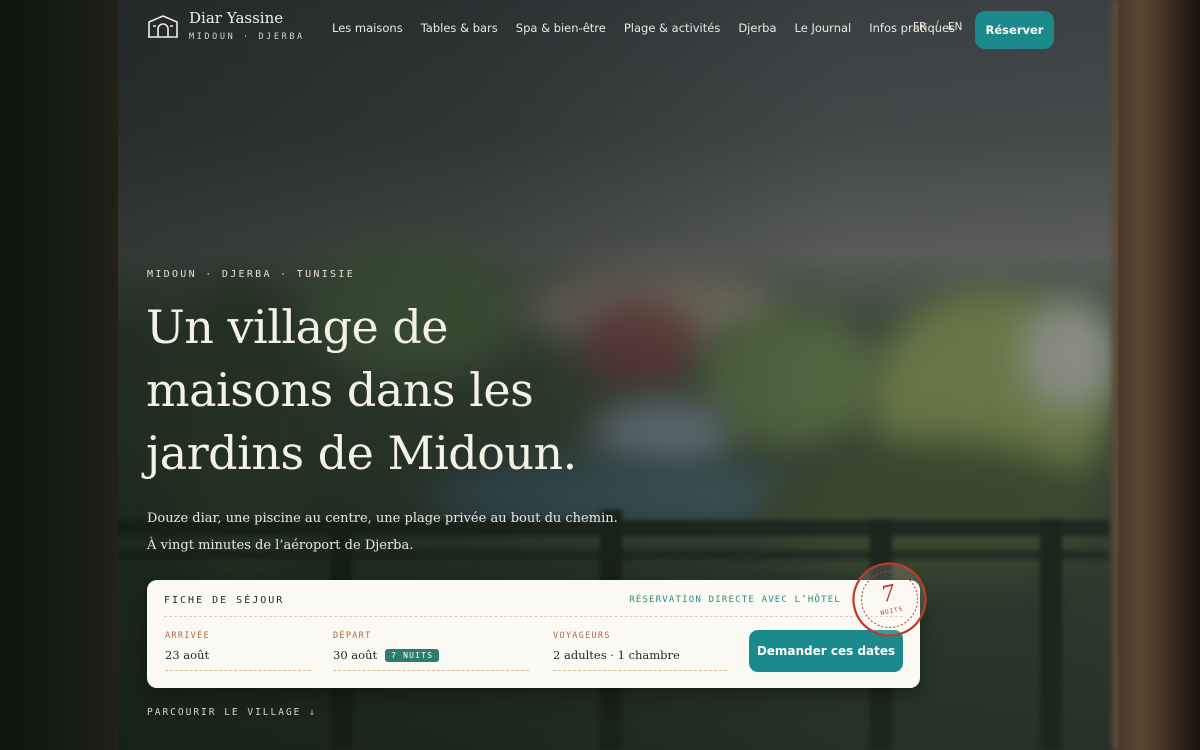  What do you see at coordinates (236, 18) in the screenshot?
I see `brand-name: Diar Yassine` at bounding box center [236, 18].